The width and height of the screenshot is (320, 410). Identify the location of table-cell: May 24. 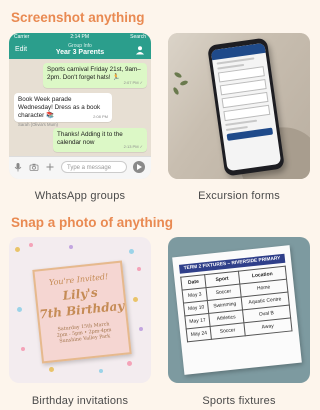
(199, 334).